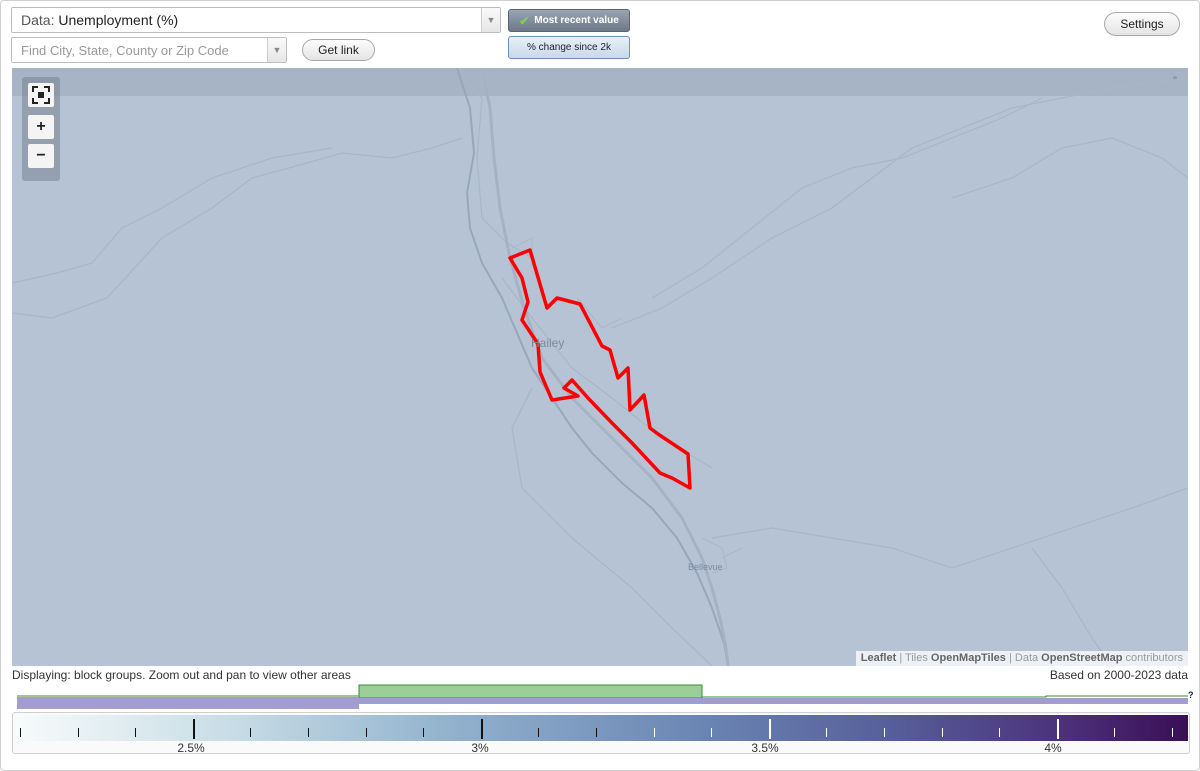 This screenshot has width=1200, height=771. Describe the element at coordinates (100, 20) in the screenshot. I see `data-select-label: Data: Unemployment (%)` at that location.